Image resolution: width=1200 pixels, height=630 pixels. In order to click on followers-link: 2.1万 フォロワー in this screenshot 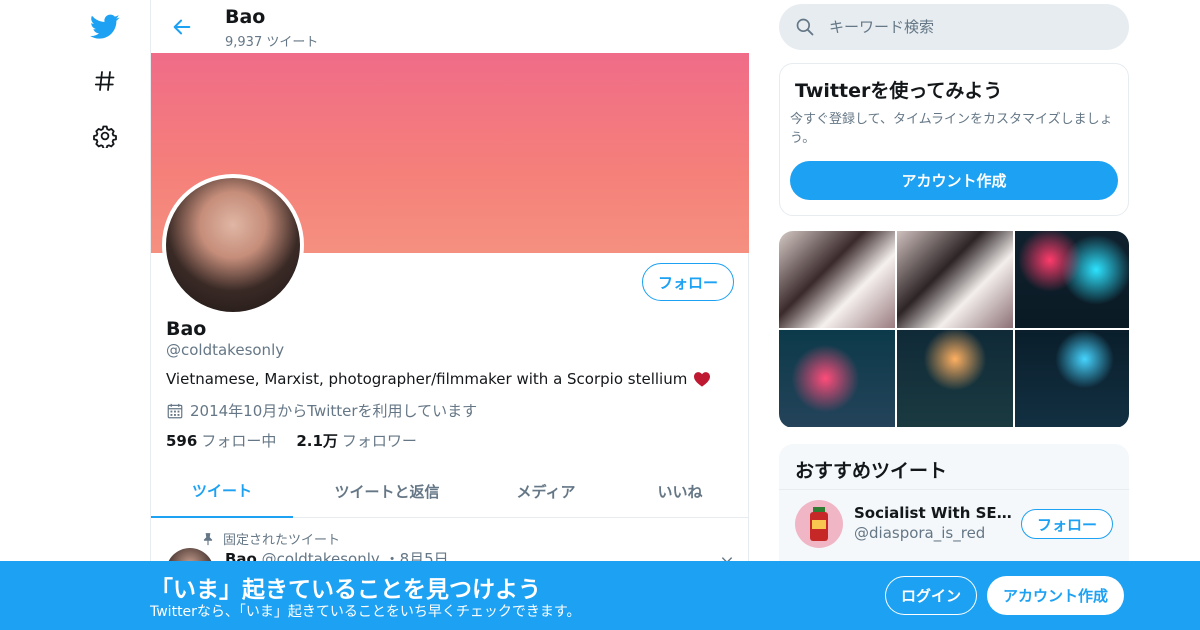, I will do `click(356, 440)`.